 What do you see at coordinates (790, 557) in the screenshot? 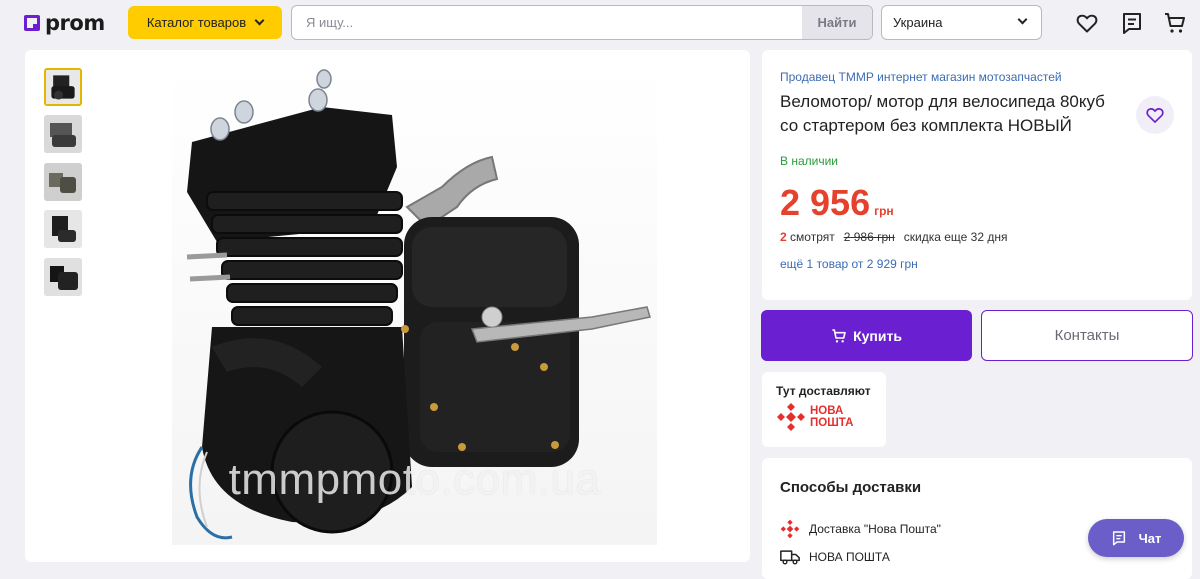
I see `truck-icon` at bounding box center [790, 557].